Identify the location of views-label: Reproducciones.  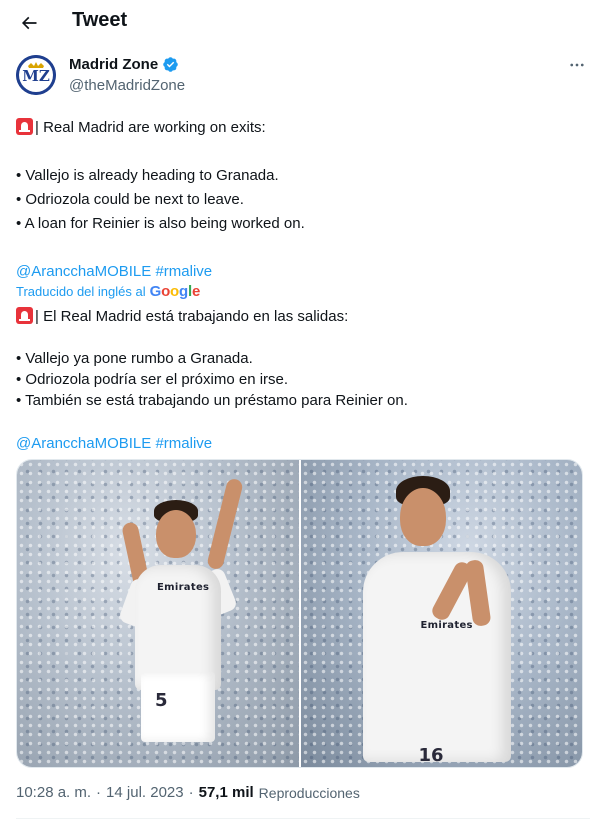
(309, 792).